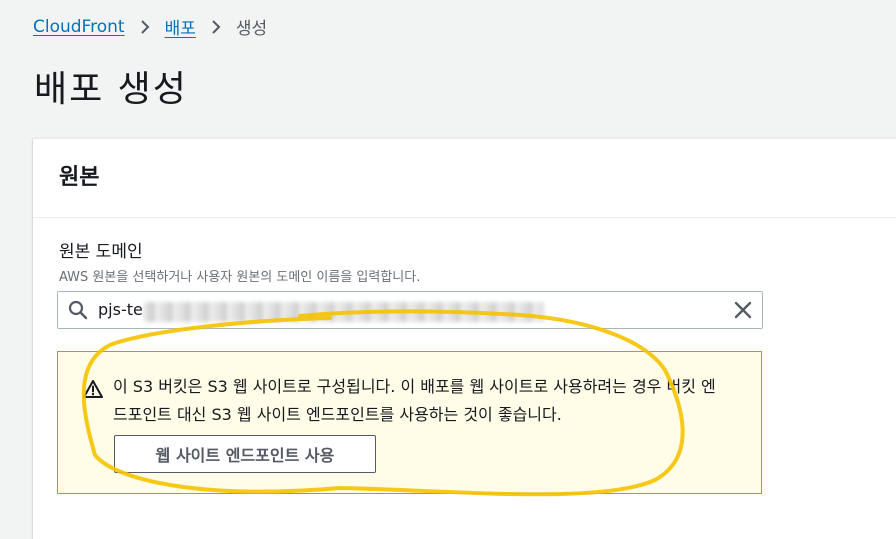 This screenshot has height=539, width=896. What do you see at coordinates (101, 252) in the screenshot?
I see `origin-domain-label: 원본 도메인` at bounding box center [101, 252].